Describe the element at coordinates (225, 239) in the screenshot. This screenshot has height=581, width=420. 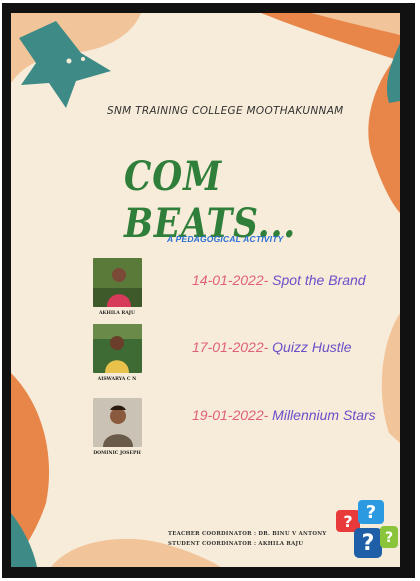
I see `activity-subtitle: A PEDAGOGICAL ACTIVITY` at that location.